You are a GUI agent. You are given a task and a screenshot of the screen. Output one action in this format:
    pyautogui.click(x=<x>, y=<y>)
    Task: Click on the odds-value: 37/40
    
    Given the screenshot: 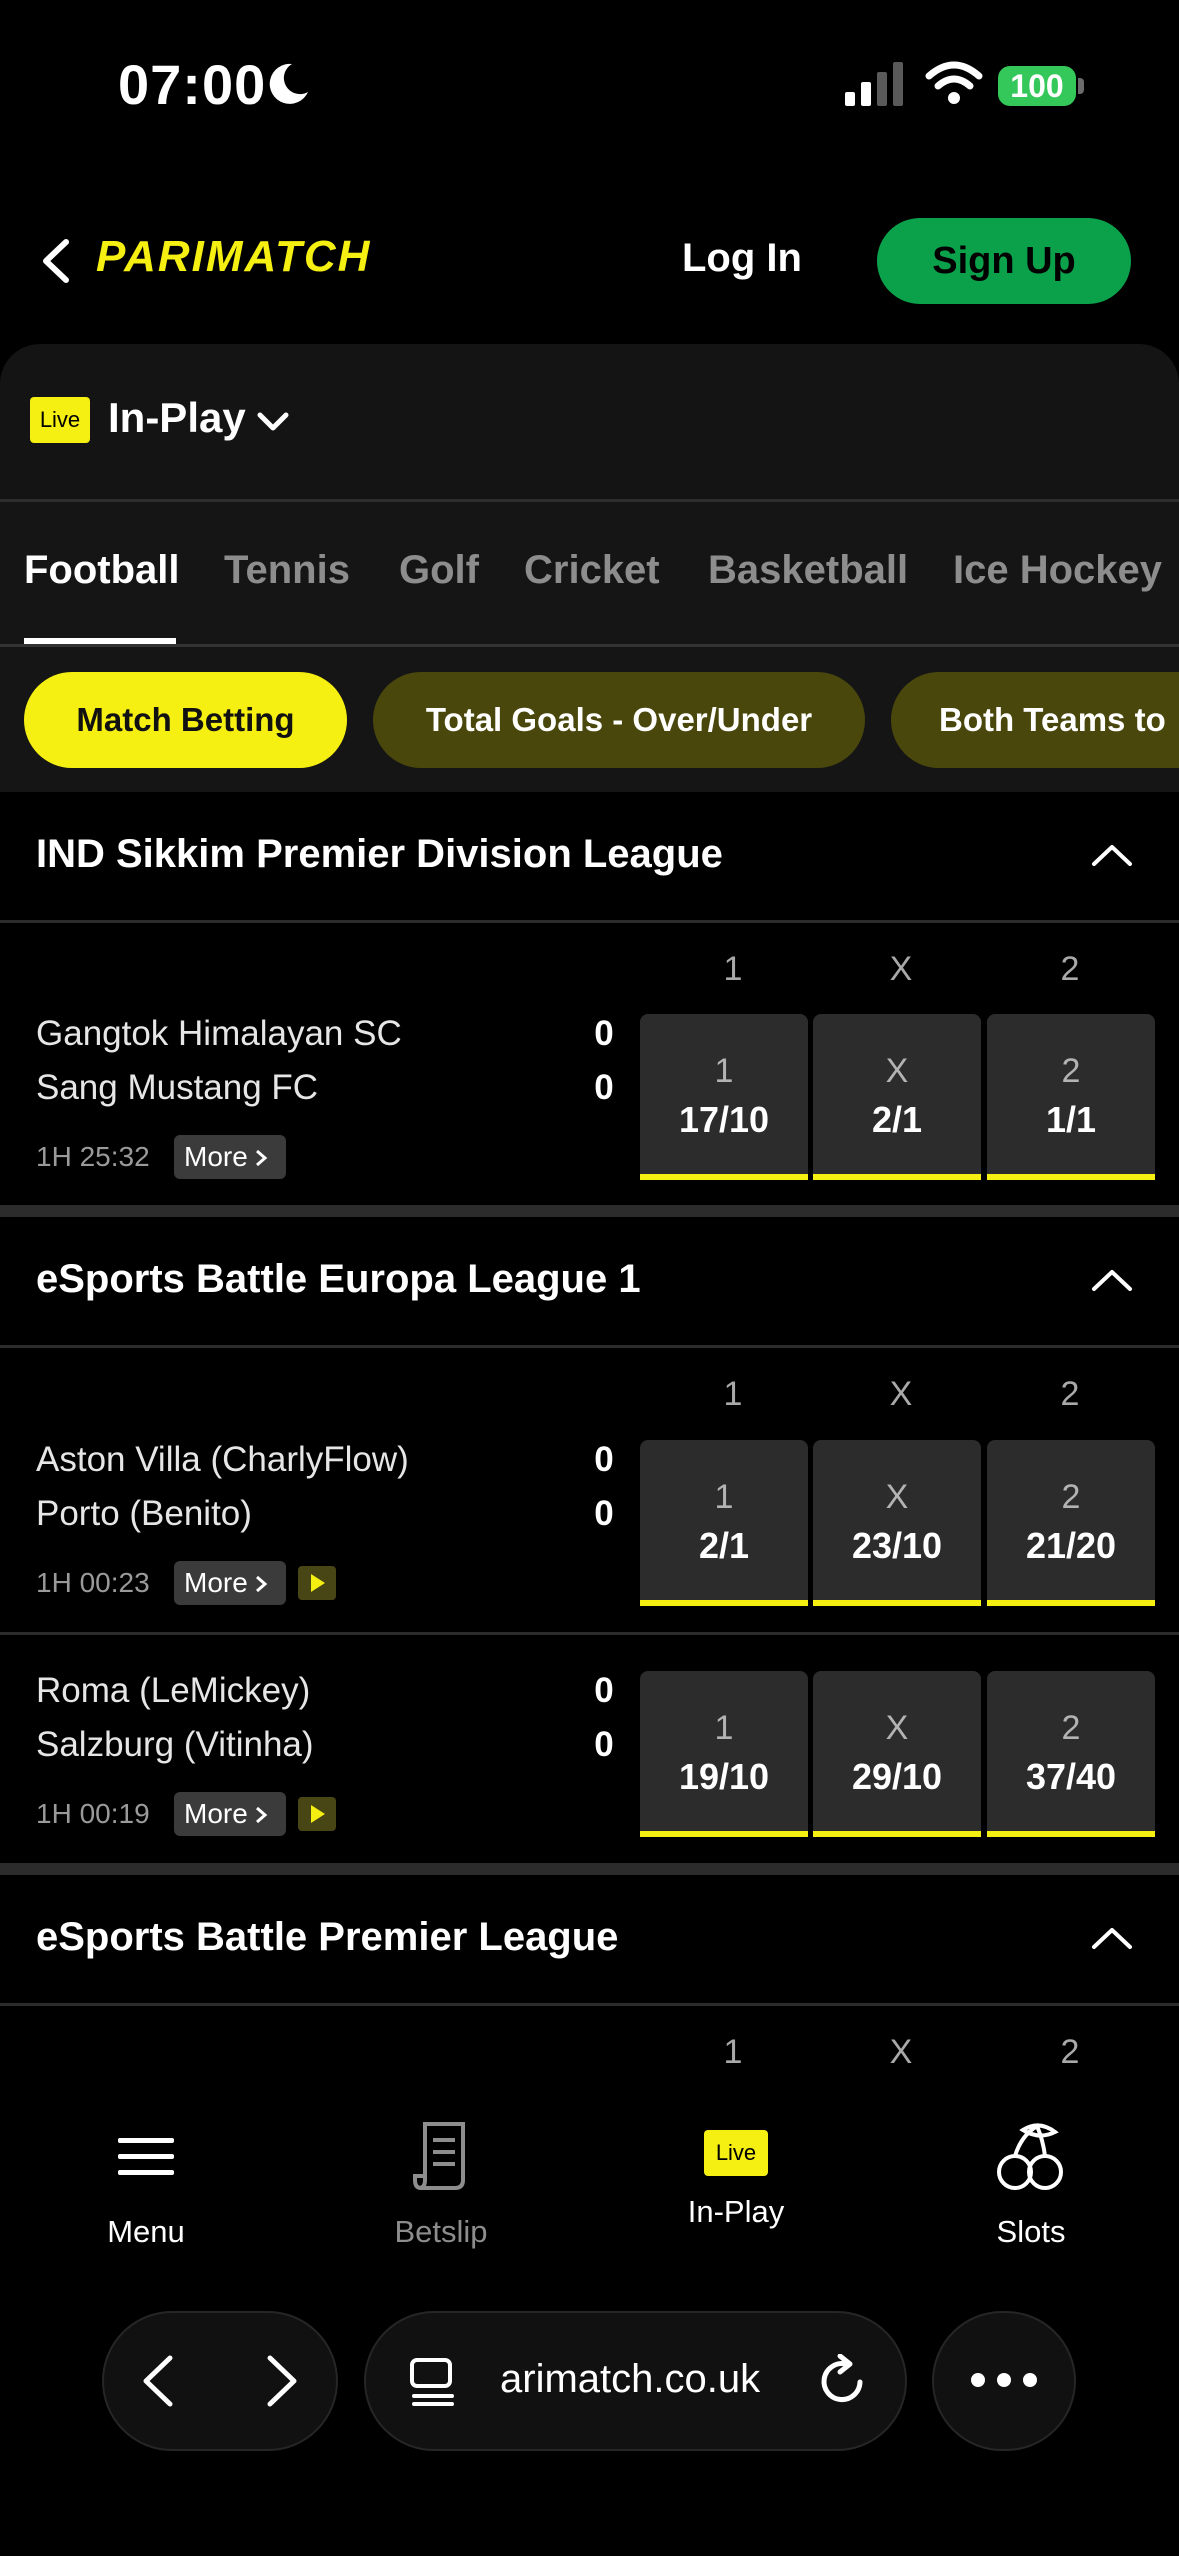 What is the action you would take?
    pyautogui.click(x=1071, y=1776)
    